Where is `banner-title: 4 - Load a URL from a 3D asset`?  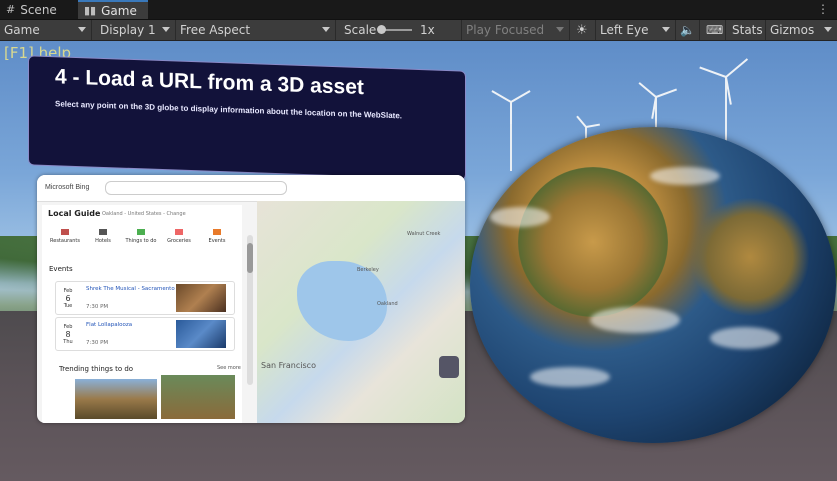
banner-title: 4 - Load a URL from a 3D asset is located at coordinates (209, 82).